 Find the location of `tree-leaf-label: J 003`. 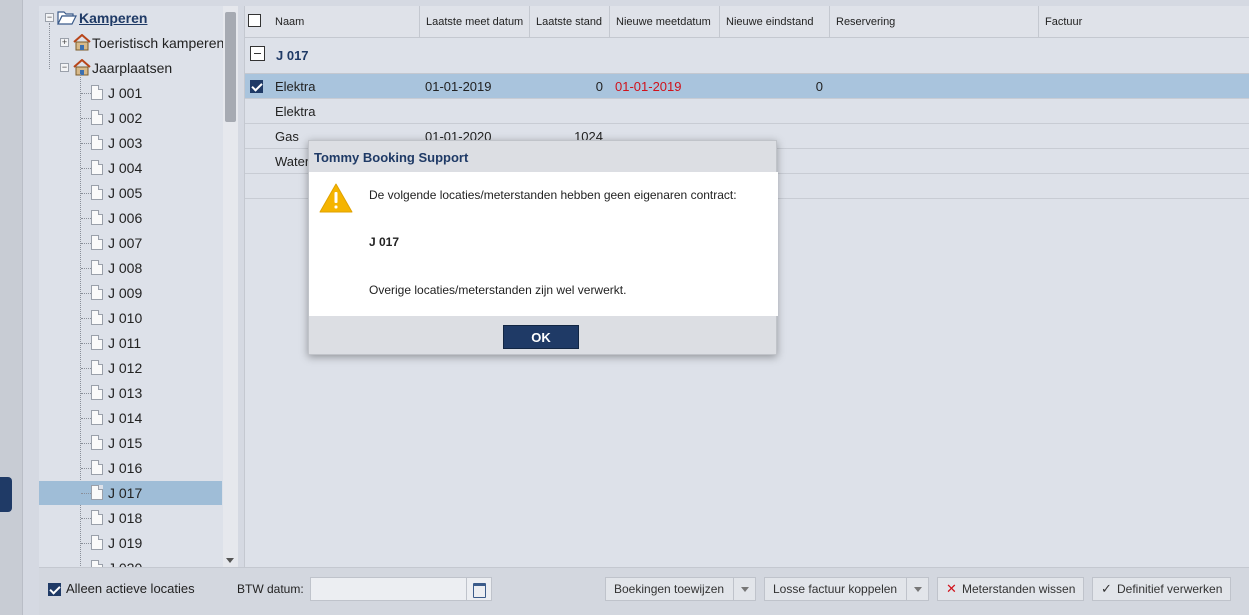

tree-leaf-label: J 003 is located at coordinates (125, 143).